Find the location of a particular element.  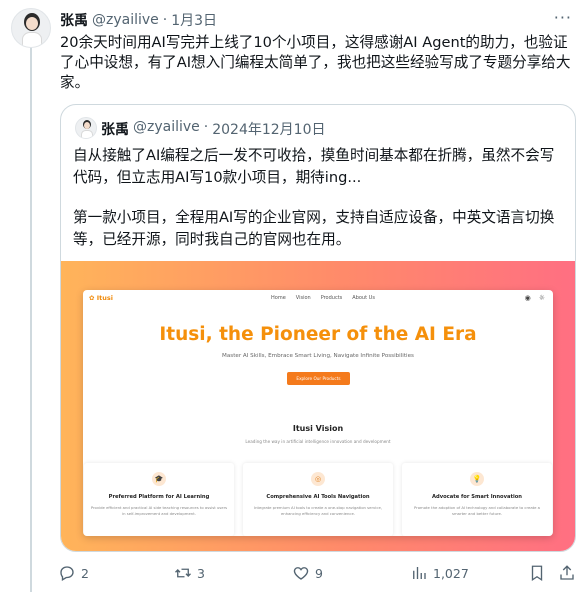

card-title: Comprehensive AI Tools Navigation is located at coordinates (318, 497).